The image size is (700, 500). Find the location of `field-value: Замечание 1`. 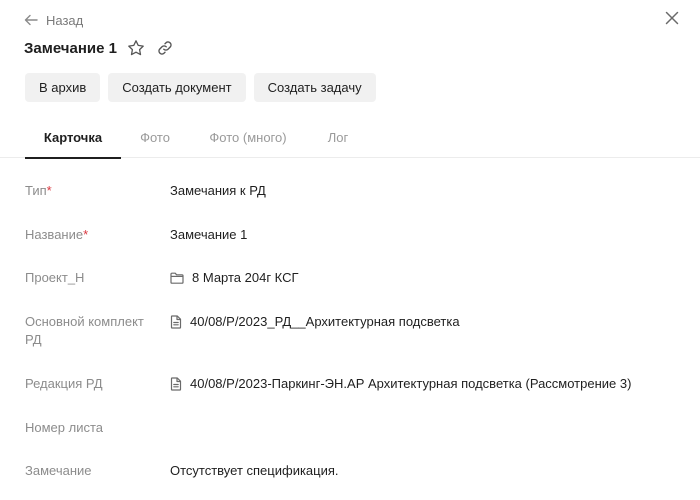

field-value: Замечание 1 is located at coordinates (209, 234).